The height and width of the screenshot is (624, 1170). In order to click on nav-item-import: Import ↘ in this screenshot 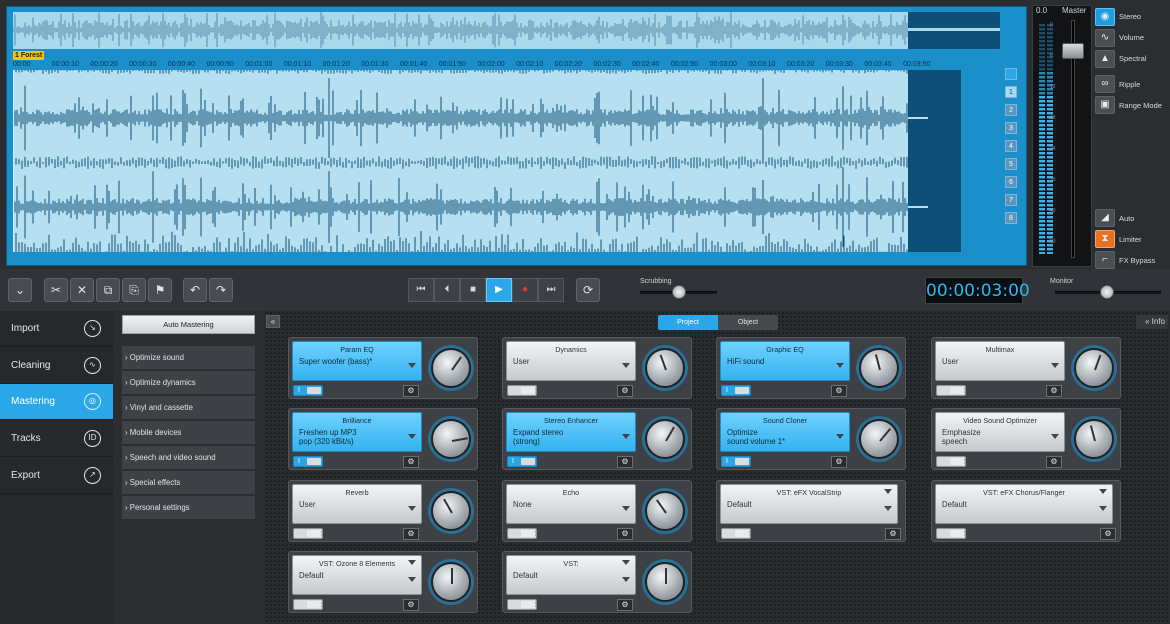, I will do `click(56, 329)`.